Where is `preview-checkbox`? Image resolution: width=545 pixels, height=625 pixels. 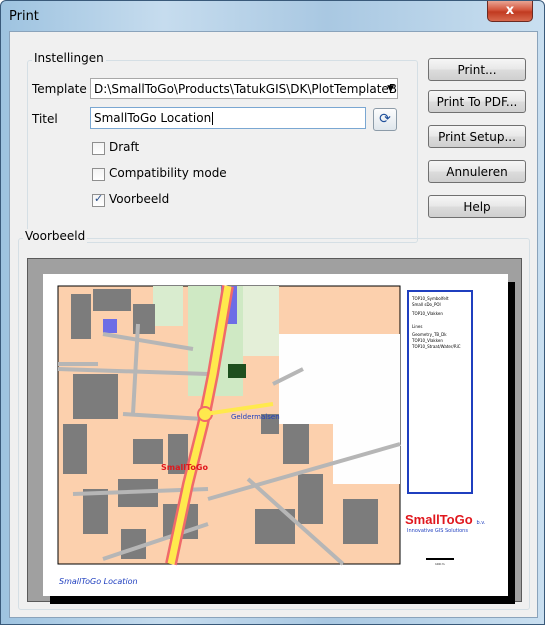 preview-checkbox is located at coordinates (98, 199).